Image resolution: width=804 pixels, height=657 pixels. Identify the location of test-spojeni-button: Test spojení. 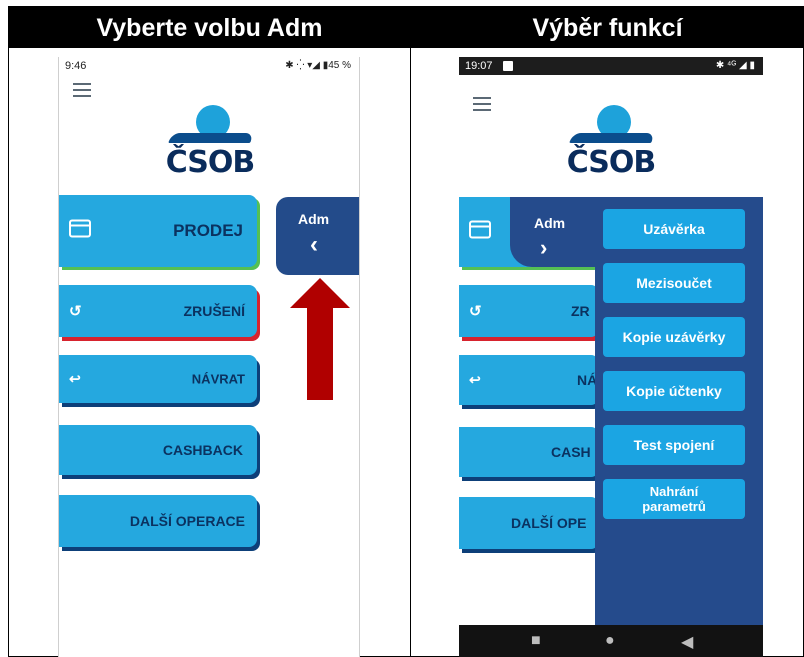
(674, 445).